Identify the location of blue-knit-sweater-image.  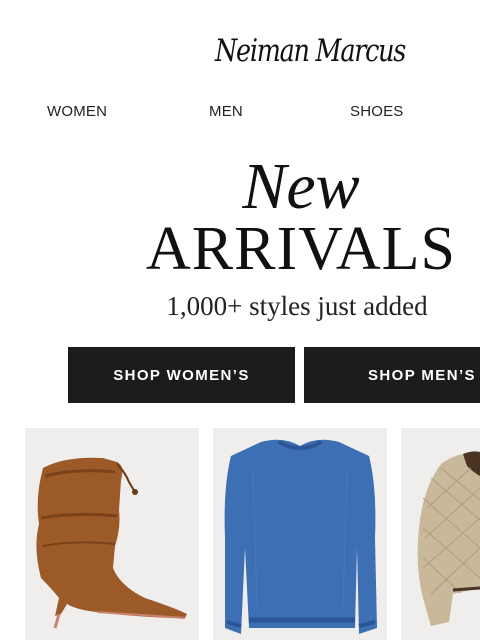
(300, 536).